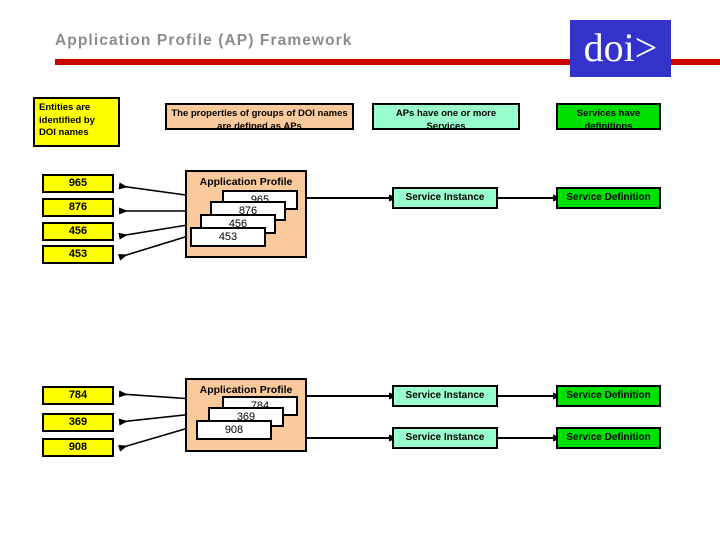  Describe the element at coordinates (234, 430) in the screenshot. I see `profile-entry: 908` at that location.